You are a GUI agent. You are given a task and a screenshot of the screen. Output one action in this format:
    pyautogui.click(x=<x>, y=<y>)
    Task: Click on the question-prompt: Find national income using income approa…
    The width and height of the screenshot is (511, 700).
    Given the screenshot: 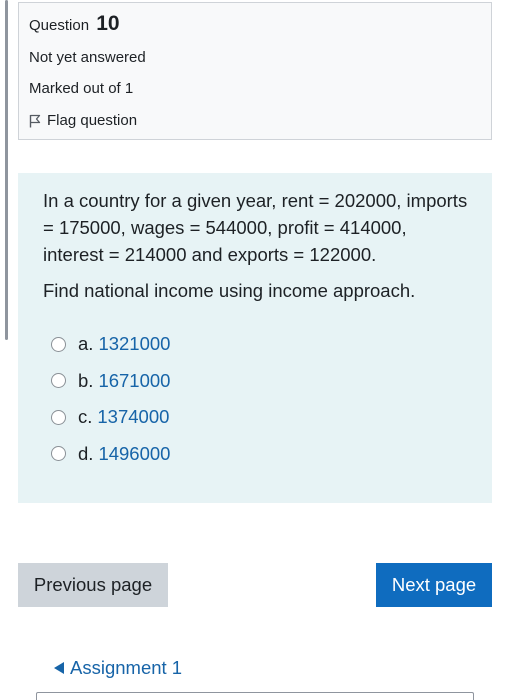 What is the action you would take?
    pyautogui.click(x=229, y=290)
    